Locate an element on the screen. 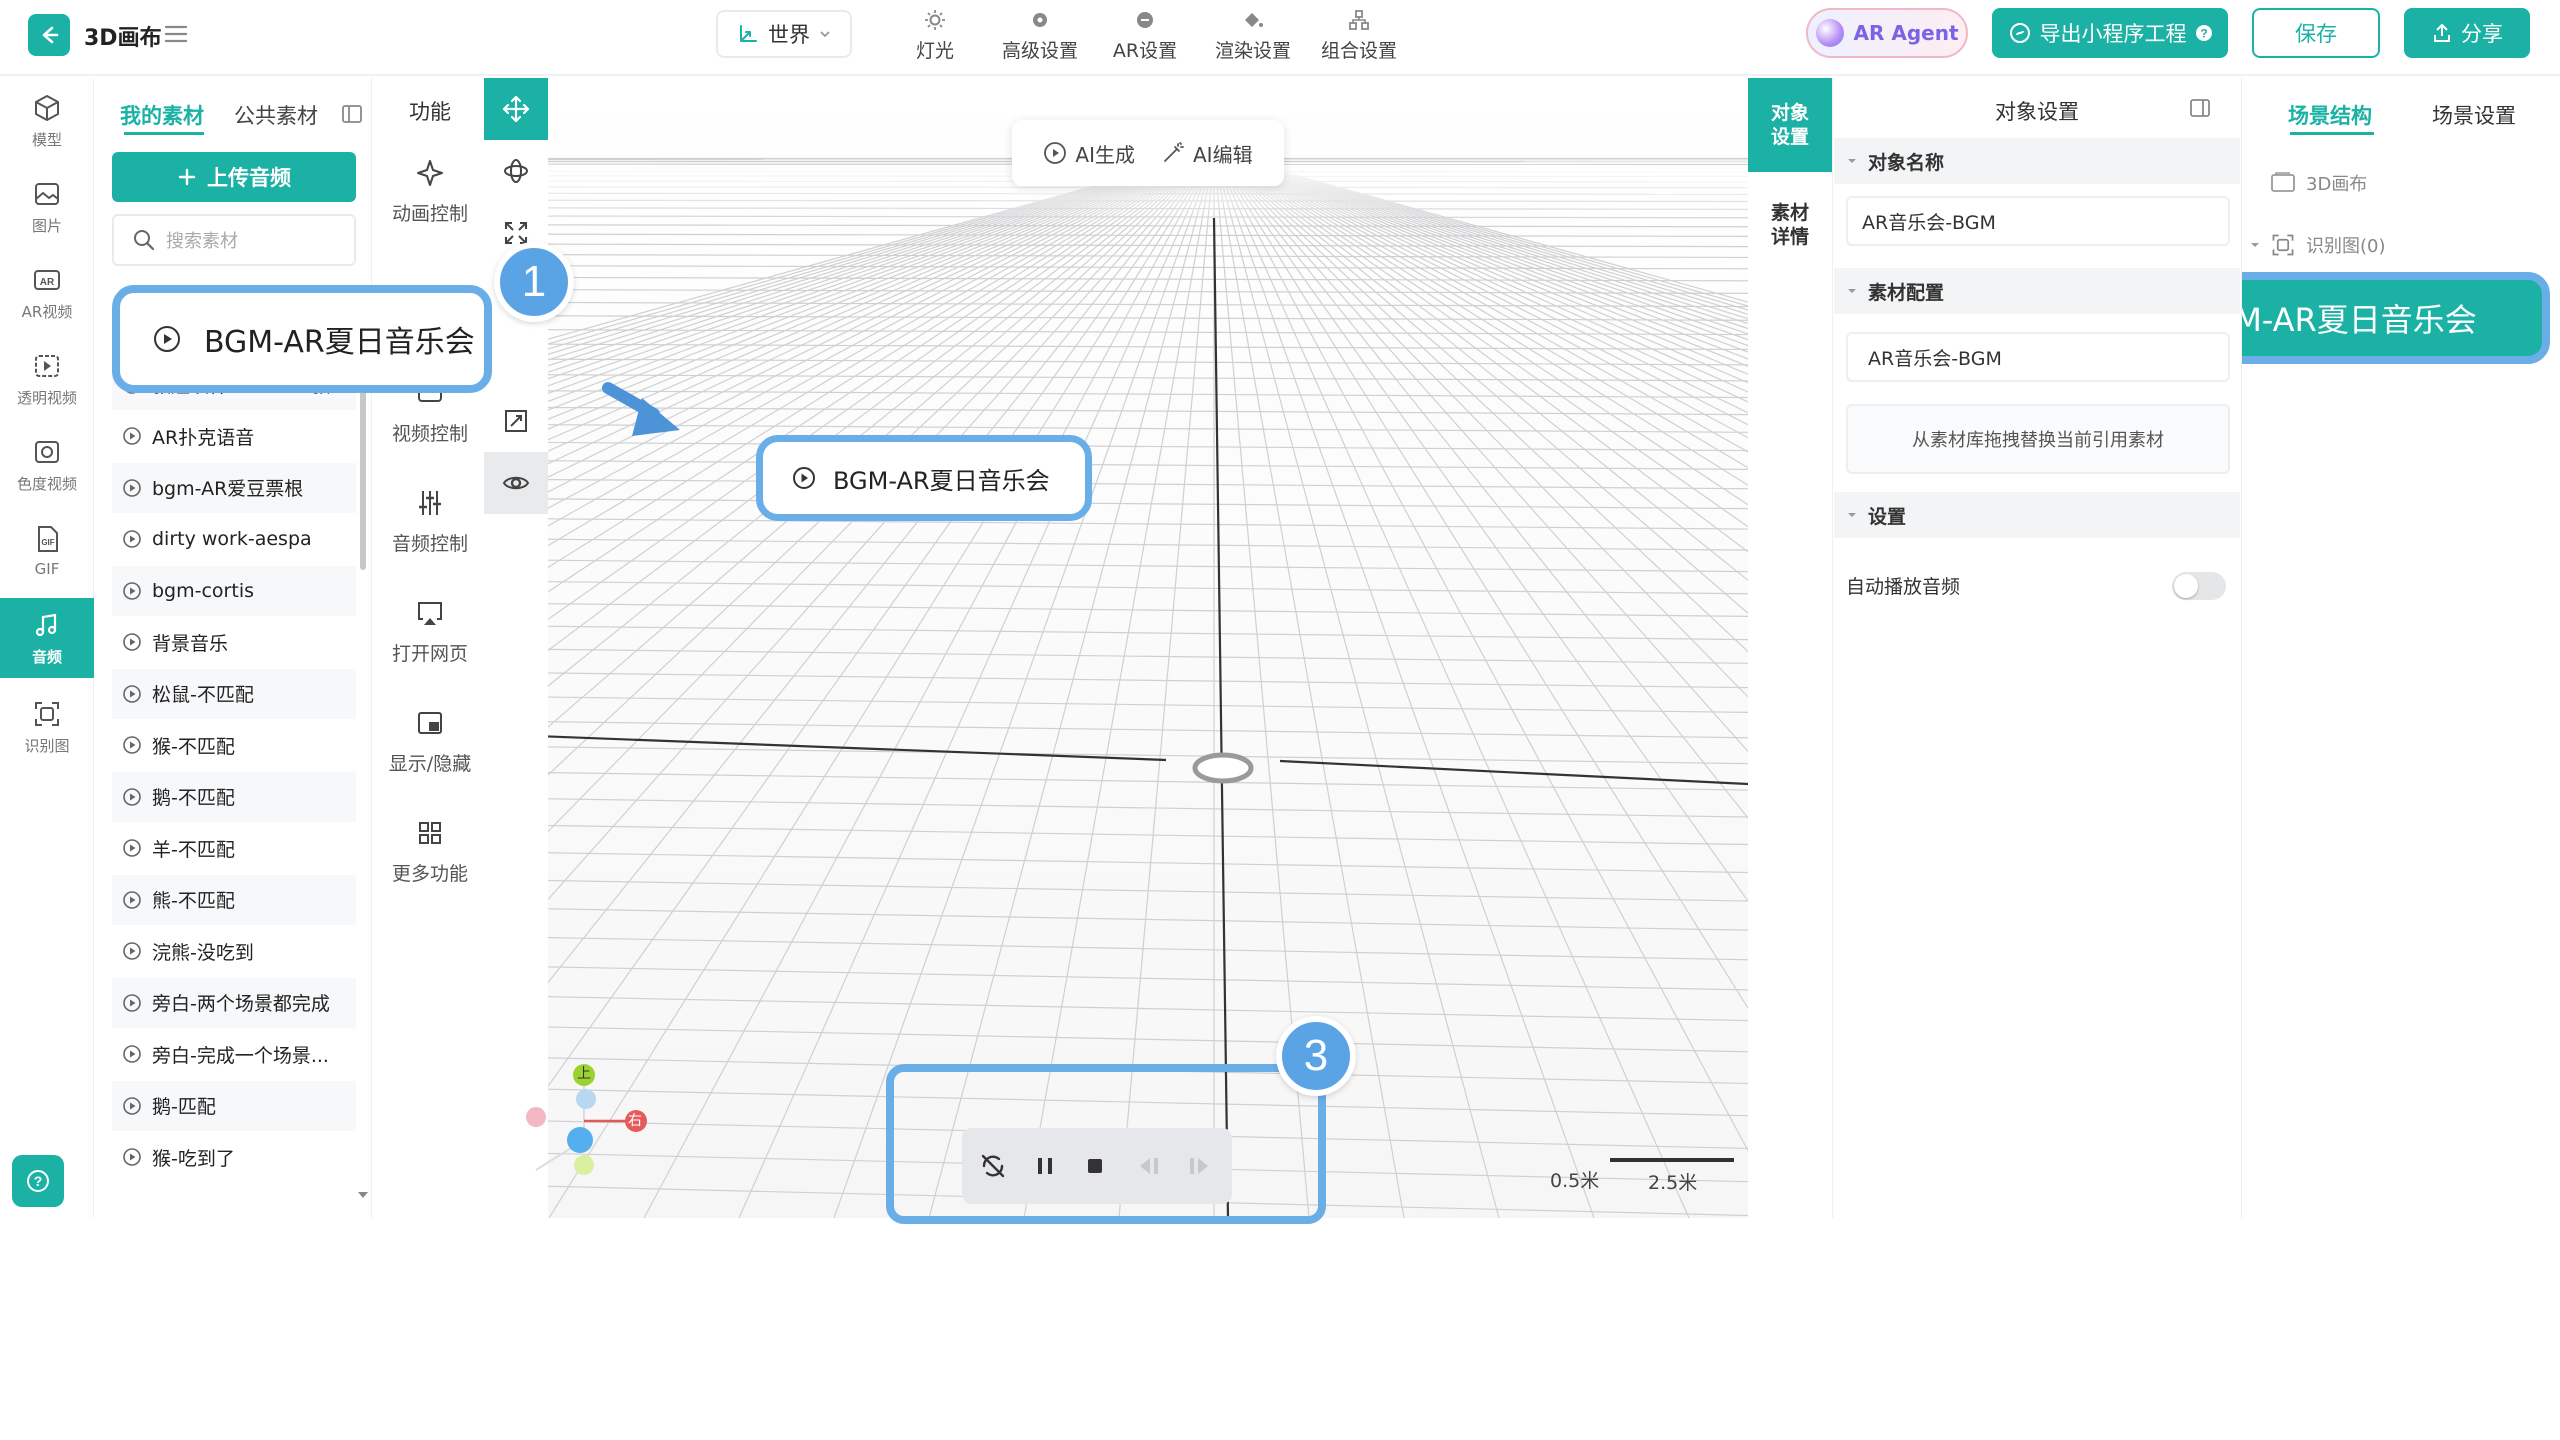 The height and width of the screenshot is (1440, 2560). tab-public-materials: 公共素材 is located at coordinates (276, 115).